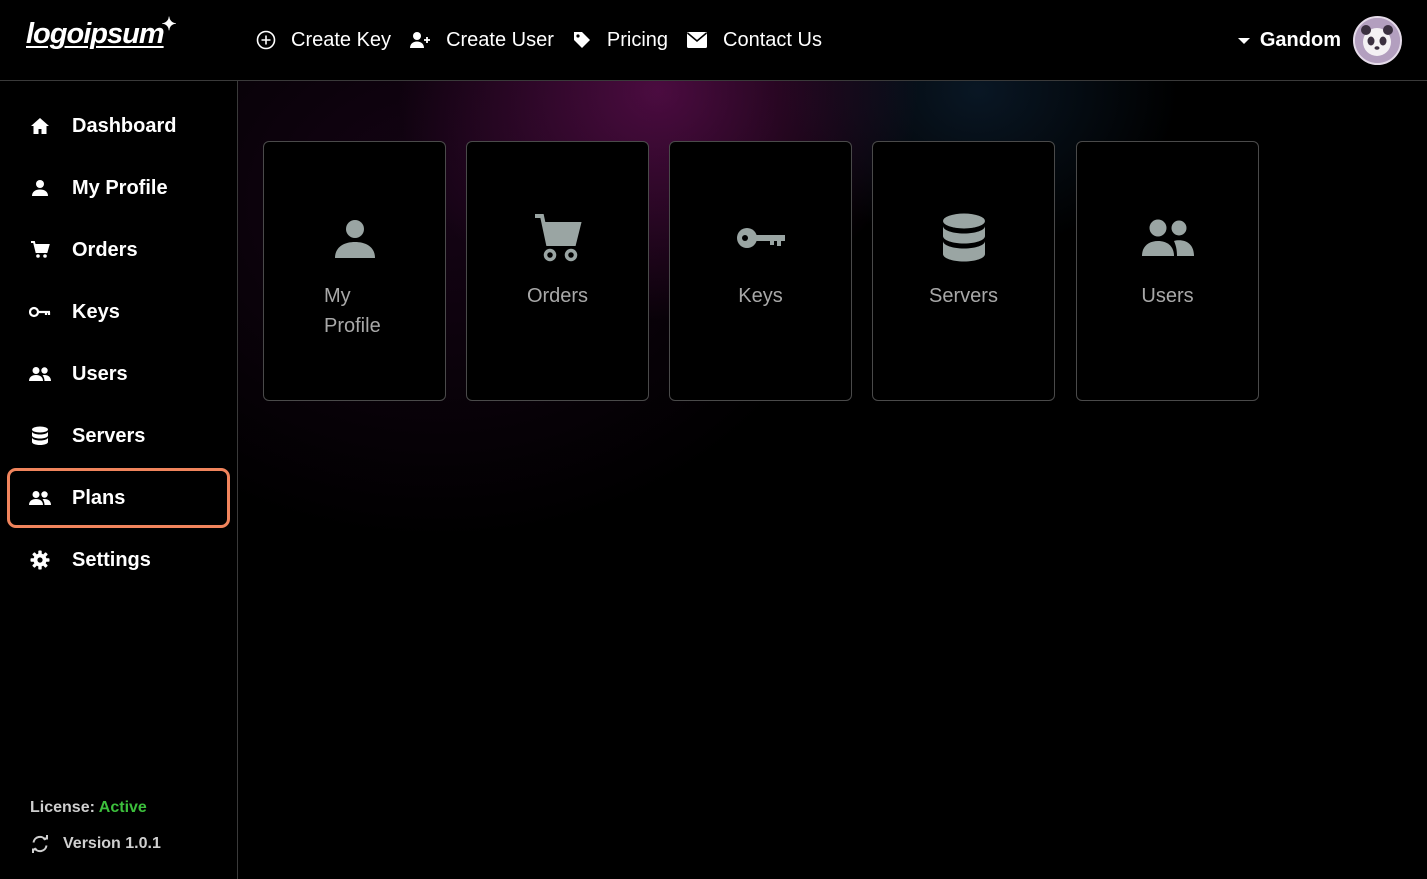 Image resolution: width=1427 pixels, height=879 pixels. I want to click on create-user-label: Create User, so click(500, 39).